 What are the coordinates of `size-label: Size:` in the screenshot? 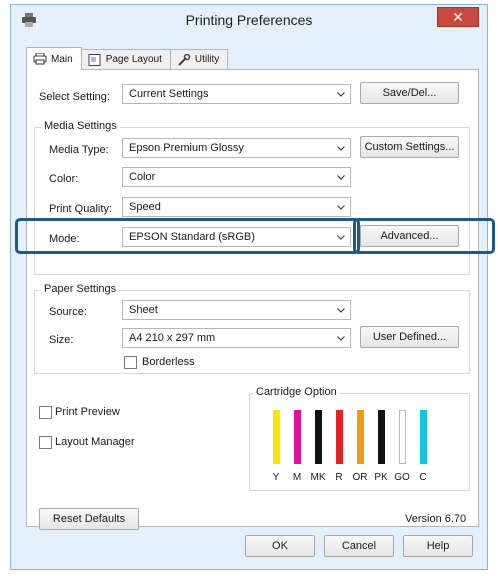 It's located at (61, 340).